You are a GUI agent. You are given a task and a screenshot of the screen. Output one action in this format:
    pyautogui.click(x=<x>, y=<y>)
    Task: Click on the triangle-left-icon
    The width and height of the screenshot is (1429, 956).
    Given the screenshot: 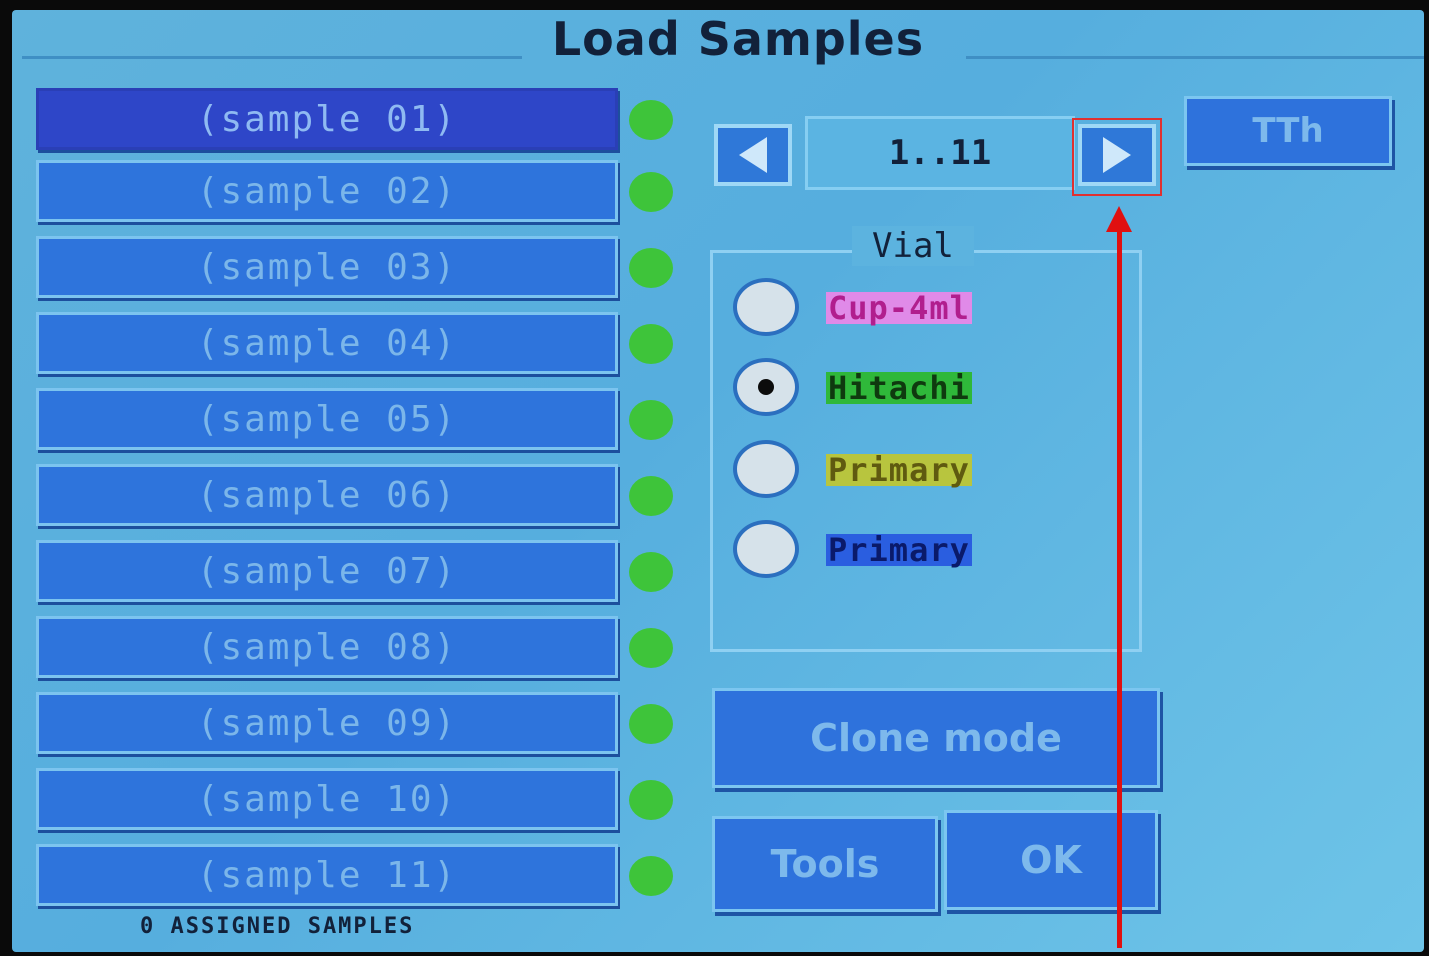 What is the action you would take?
    pyautogui.click(x=753, y=155)
    